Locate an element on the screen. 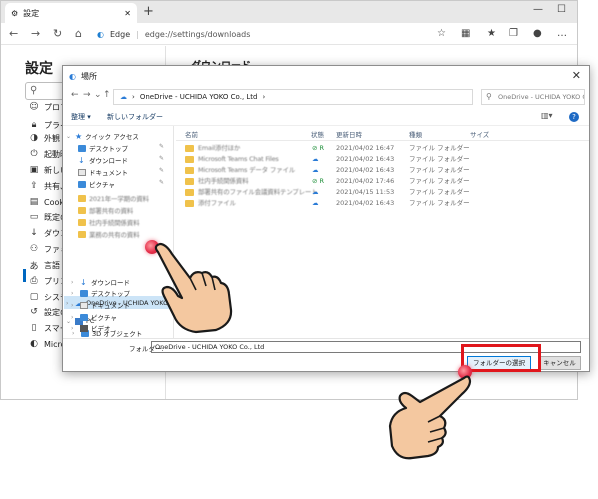 This screenshot has width=598, height=499. family-icon: ⚇ is located at coordinates (34, 249).